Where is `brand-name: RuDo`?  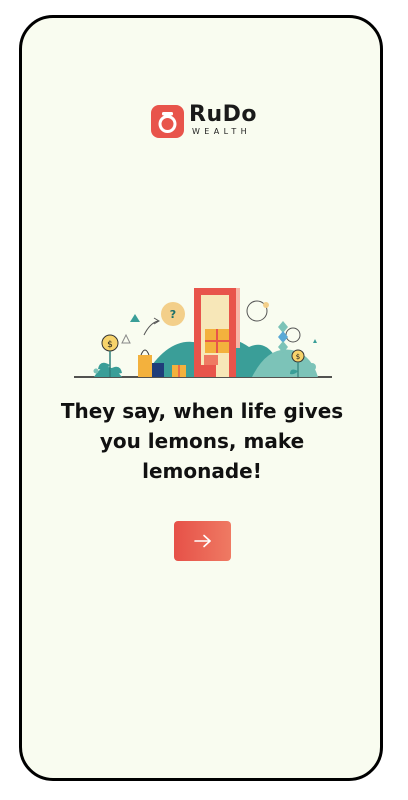 brand-name: RuDo is located at coordinates (223, 114).